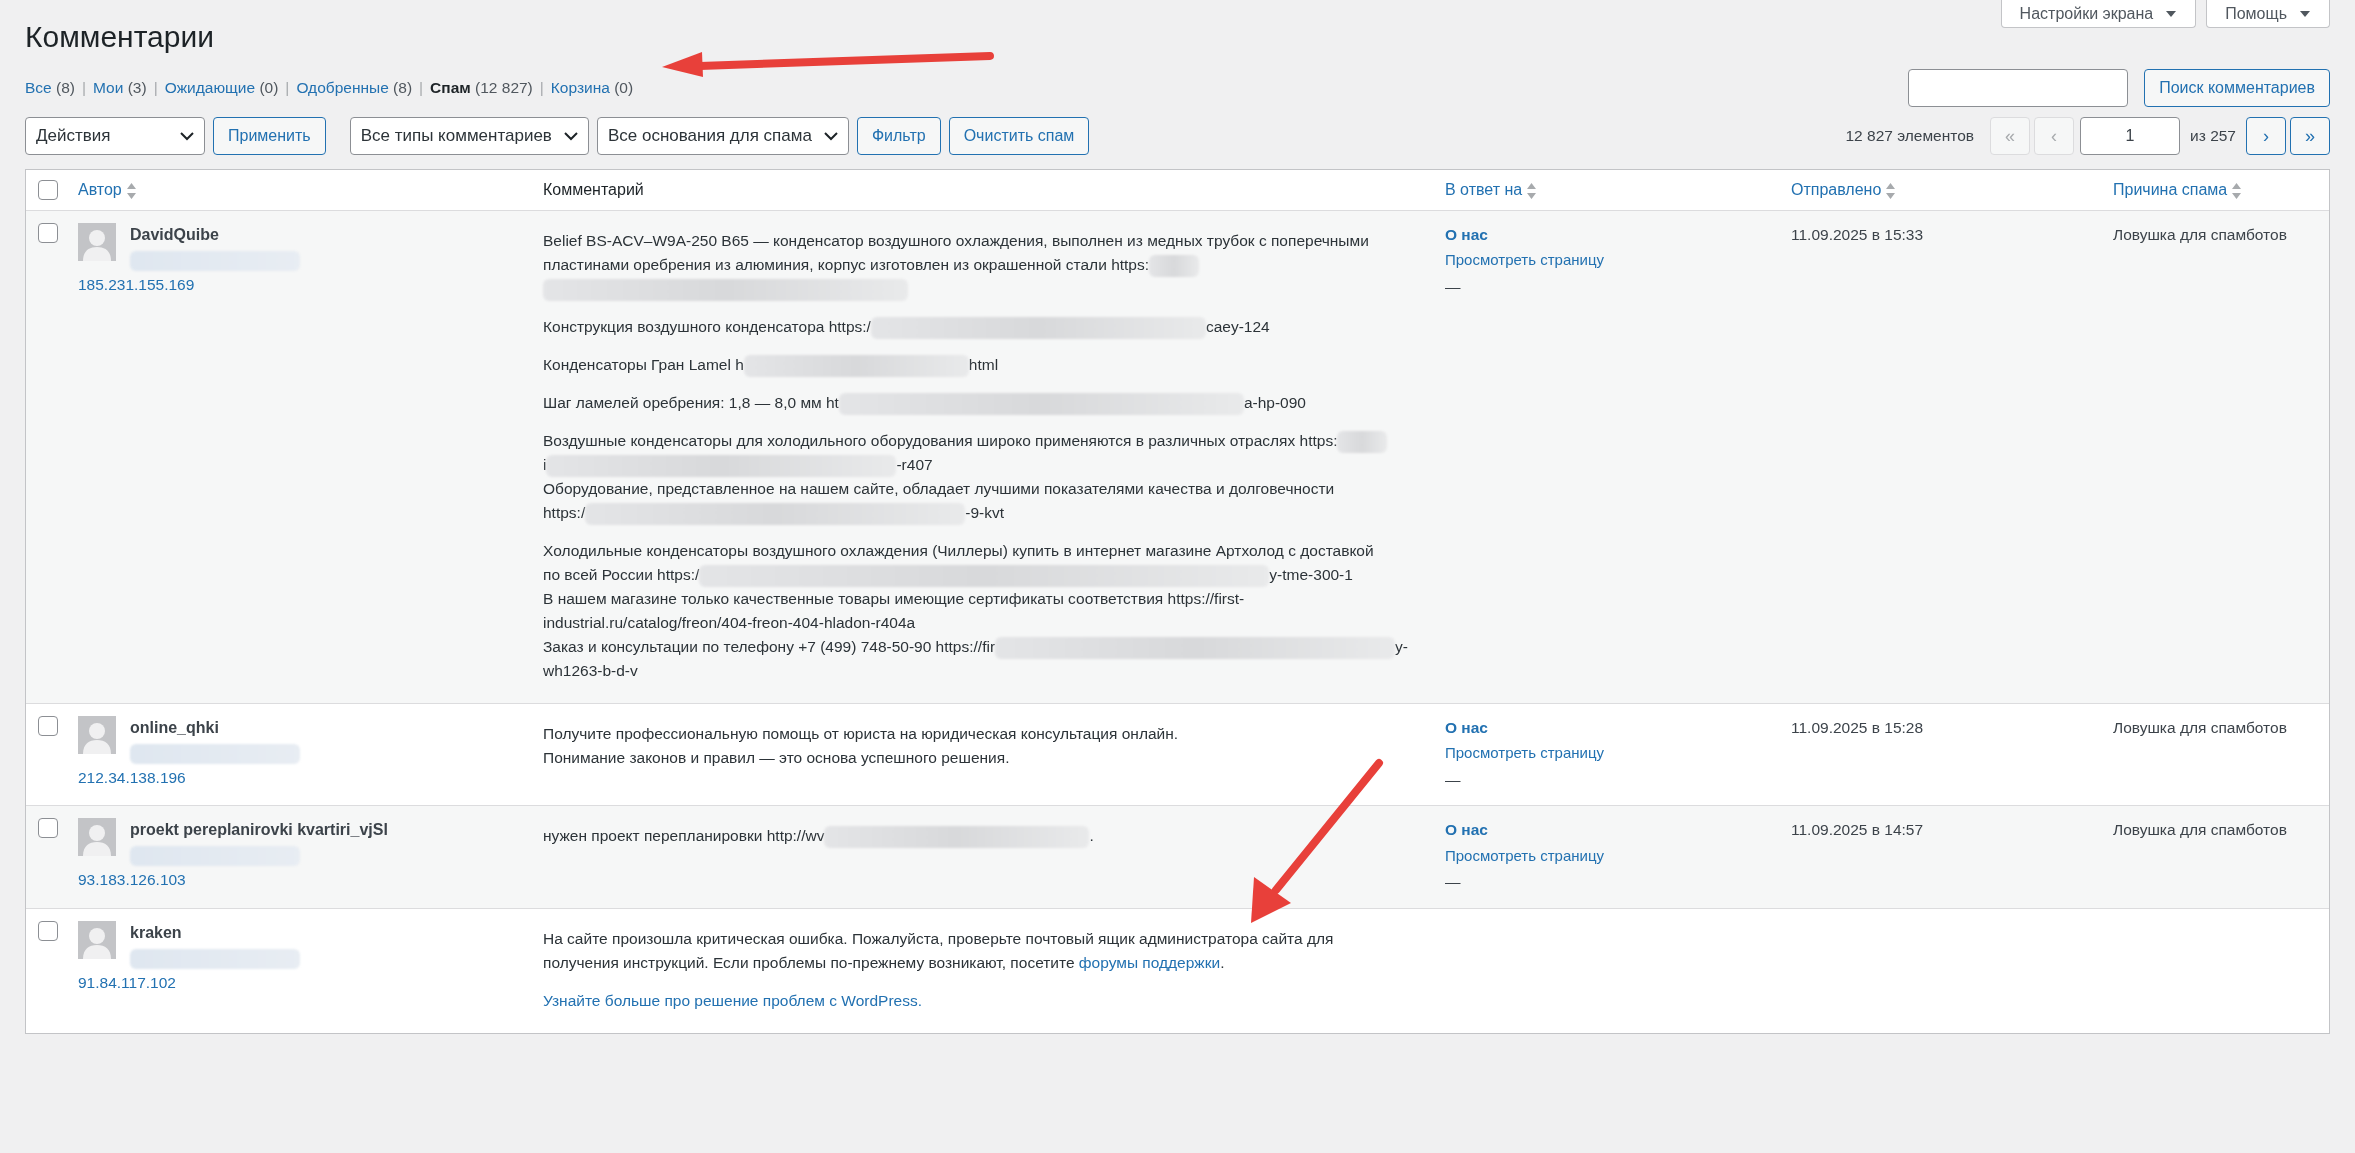 Image resolution: width=2355 pixels, height=1153 pixels. What do you see at coordinates (119, 37) in the screenshot?
I see `page-title: Комментарии` at bounding box center [119, 37].